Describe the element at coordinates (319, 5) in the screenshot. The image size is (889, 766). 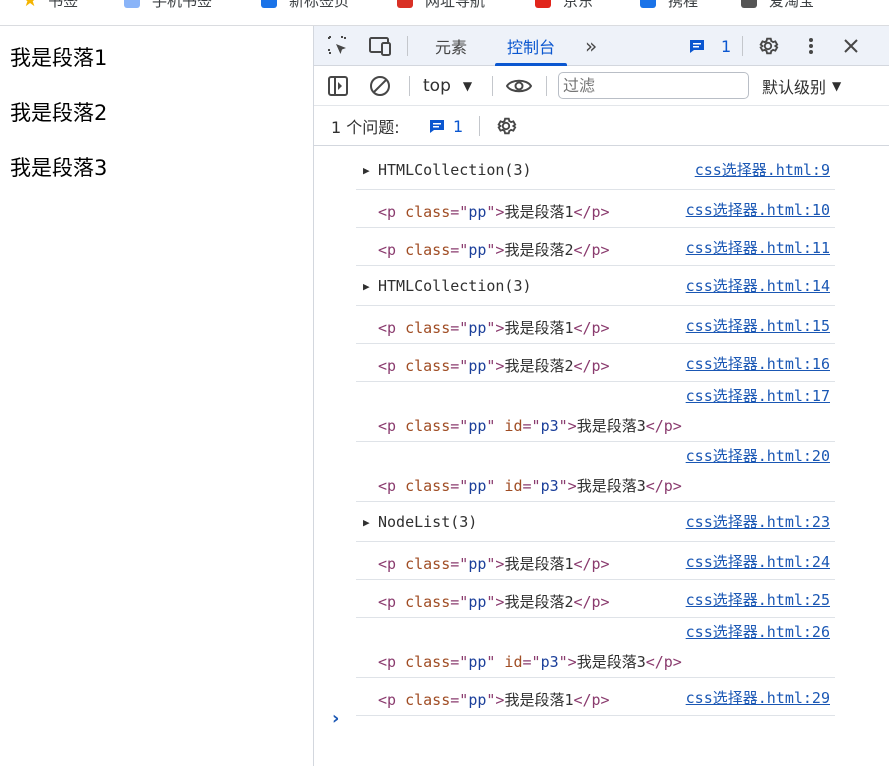
I see `bookmark-label: 新标签页` at that location.